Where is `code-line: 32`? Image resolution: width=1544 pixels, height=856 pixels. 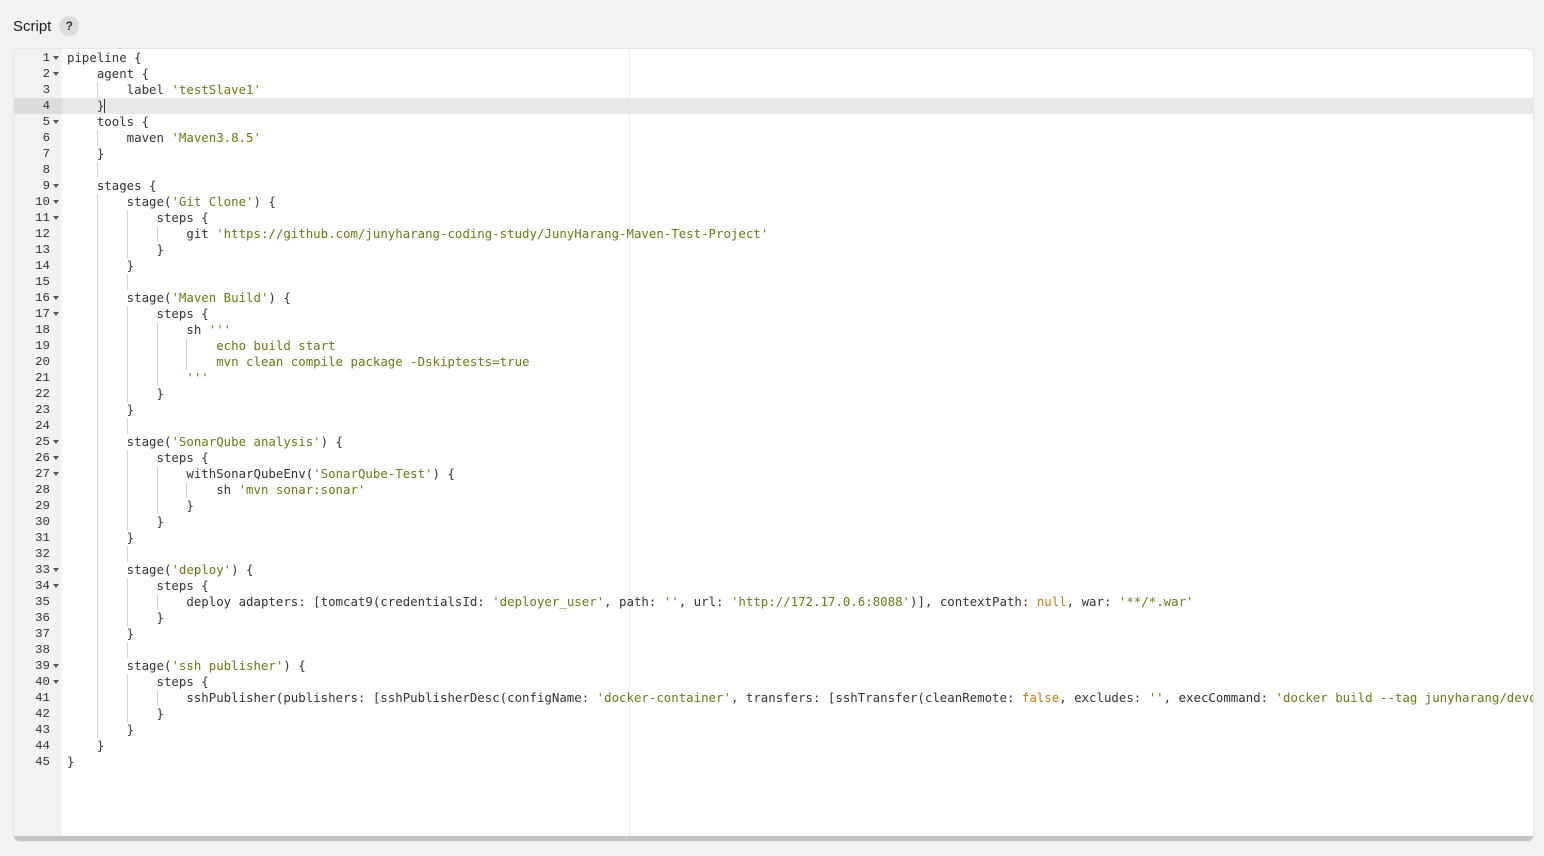 code-line: 32 is located at coordinates (773, 554).